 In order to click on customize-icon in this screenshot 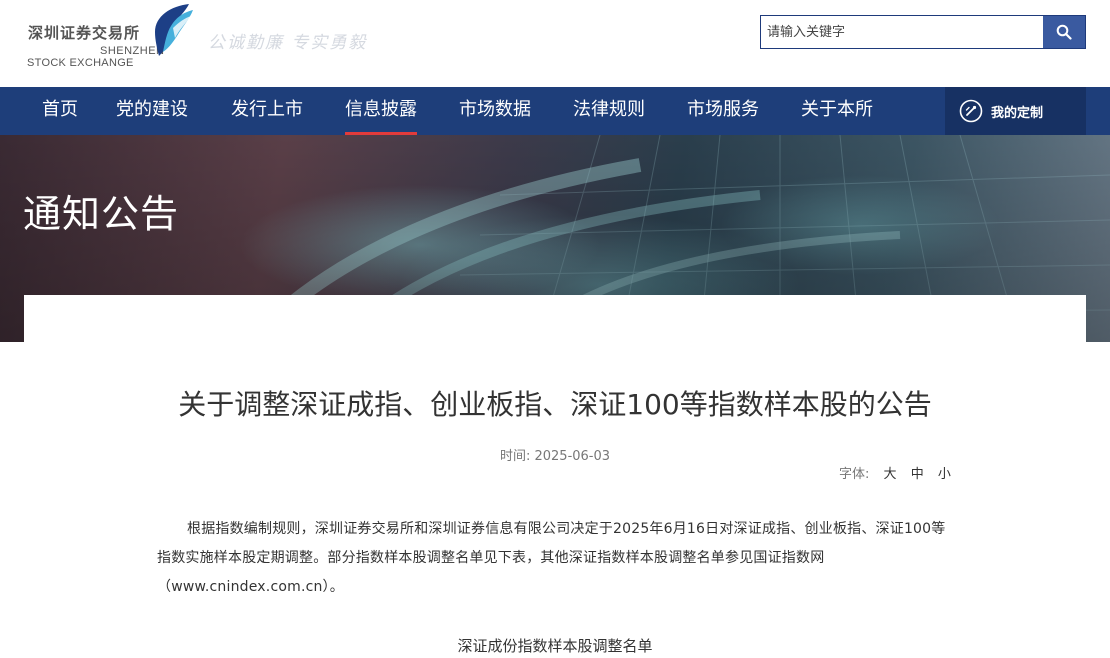, I will do `click(971, 111)`.